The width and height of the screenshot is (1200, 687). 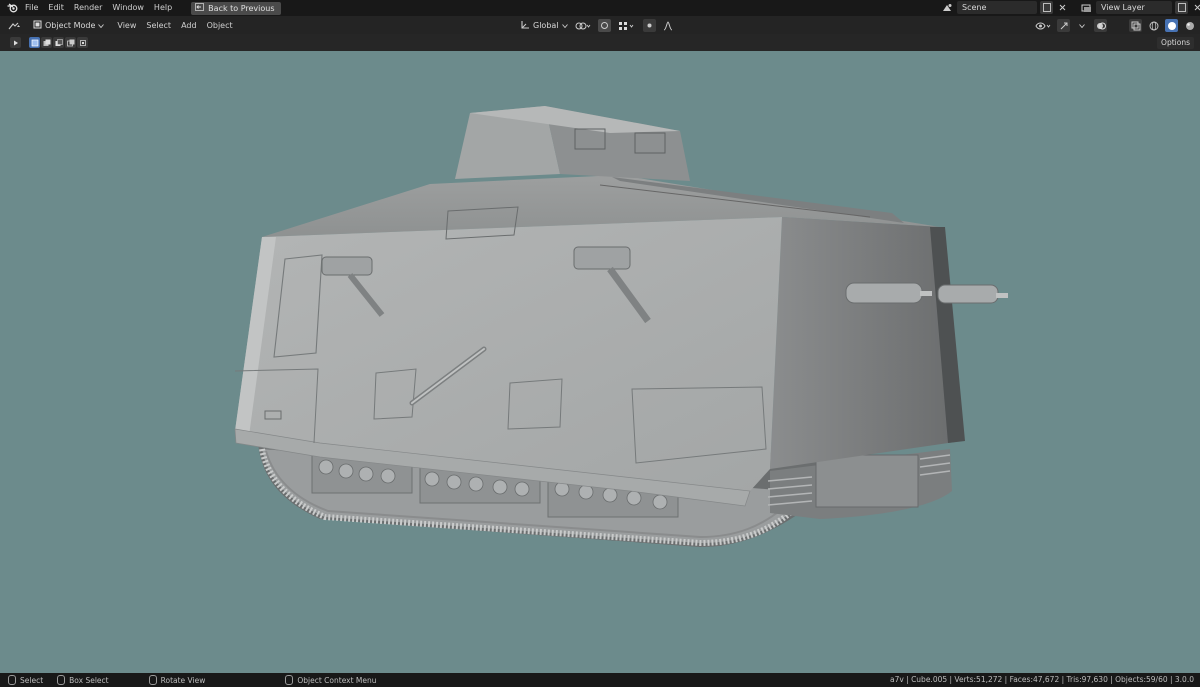 I want to click on mouse-drag-icon, so click(x=61, y=680).